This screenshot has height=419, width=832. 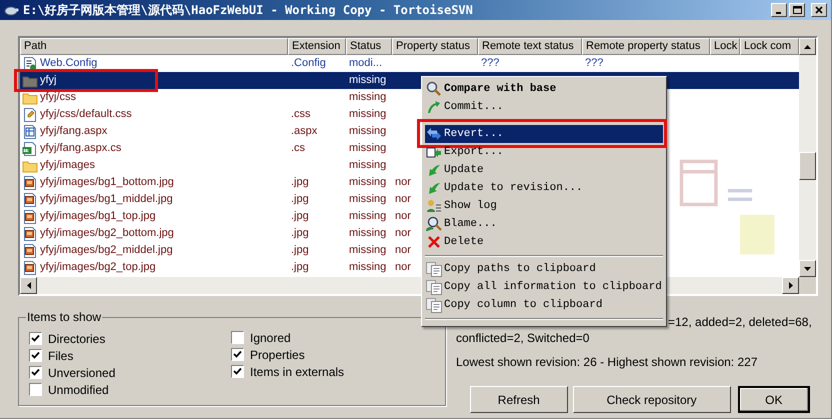 What do you see at coordinates (544, 89) in the screenshot?
I see `menu-item: Compare with base` at bounding box center [544, 89].